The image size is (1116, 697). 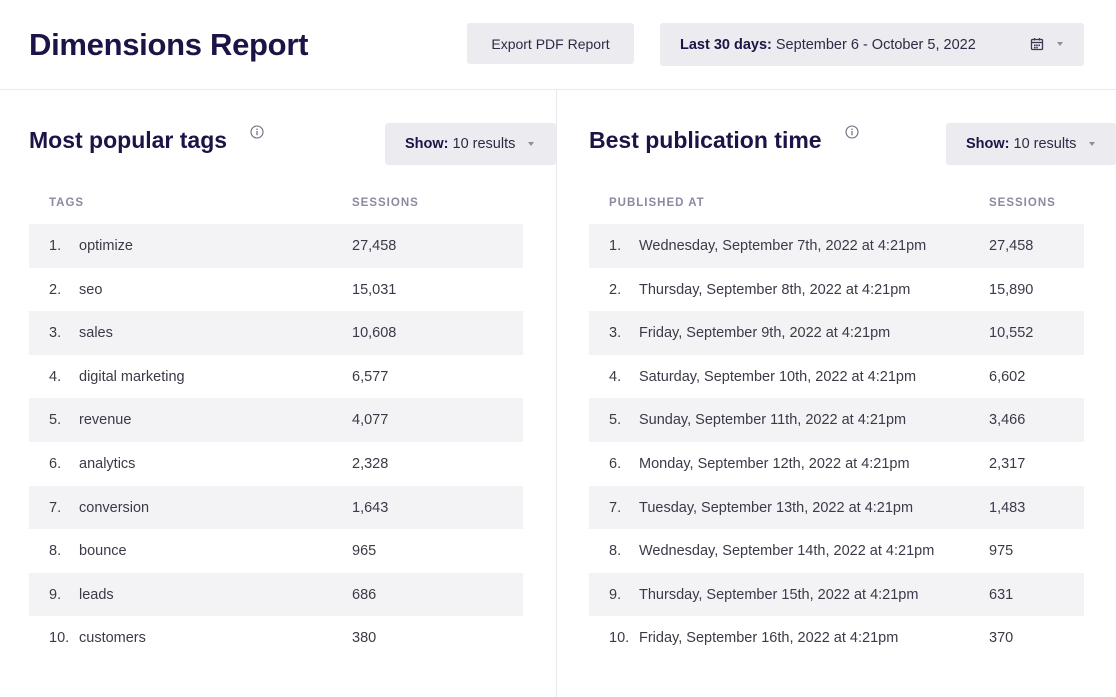 I want to click on publication-time-title: Best publication time, so click(x=705, y=140).